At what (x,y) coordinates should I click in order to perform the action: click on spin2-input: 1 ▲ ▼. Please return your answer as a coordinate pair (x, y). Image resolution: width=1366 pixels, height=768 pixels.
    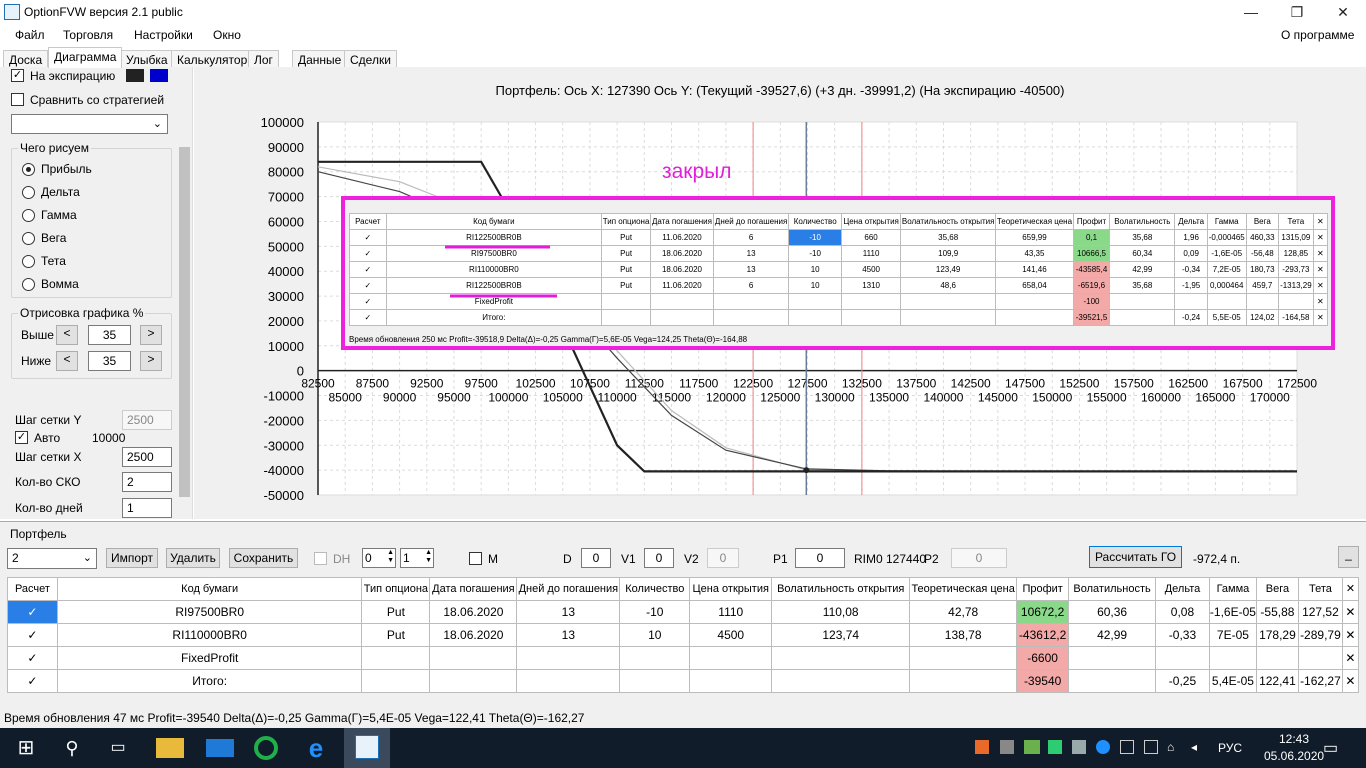
    Looking at the image, I should click on (417, 558).